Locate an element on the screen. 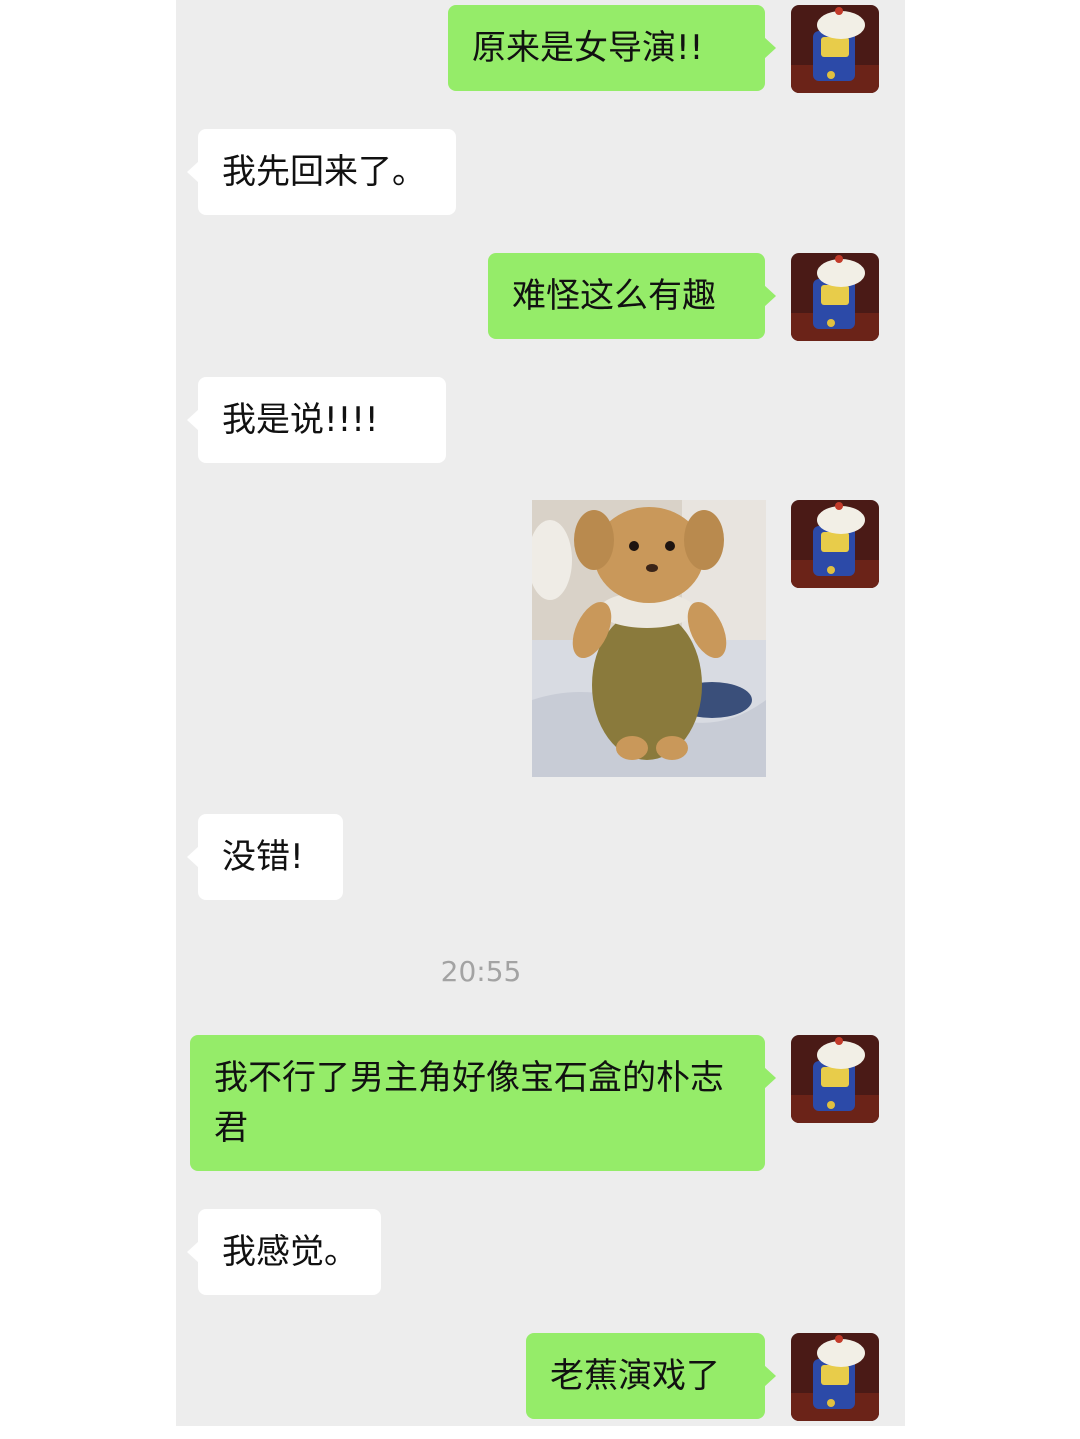 This screenshot has height=1439, width=1080. message-text: 没错! is located at coordinates (263, 857).